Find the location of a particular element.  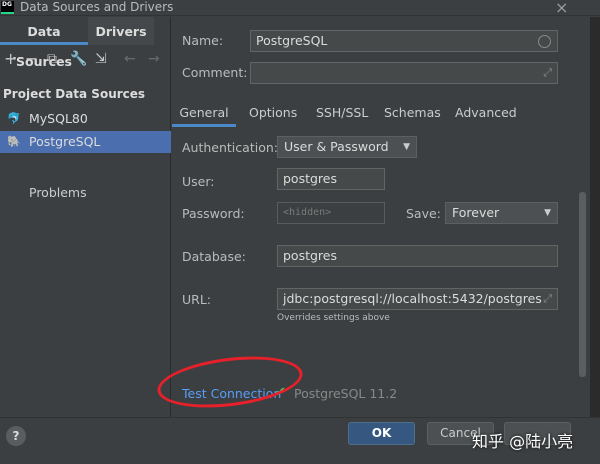

name-value: PostgreSQL is located at coordinates (292, 40).